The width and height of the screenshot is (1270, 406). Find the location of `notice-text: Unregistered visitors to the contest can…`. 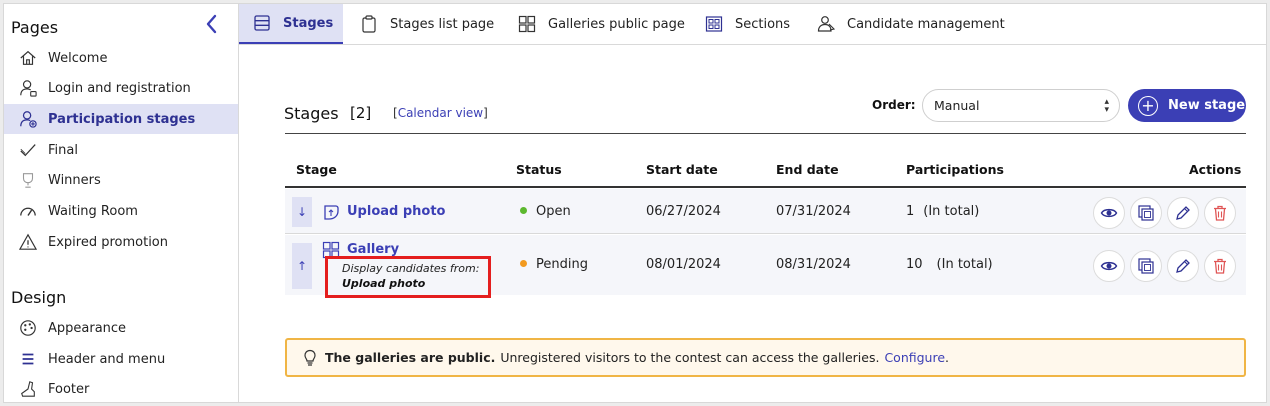

notice-text: Unregistered visitors to the contest can… is located at coordinates (690, 357).